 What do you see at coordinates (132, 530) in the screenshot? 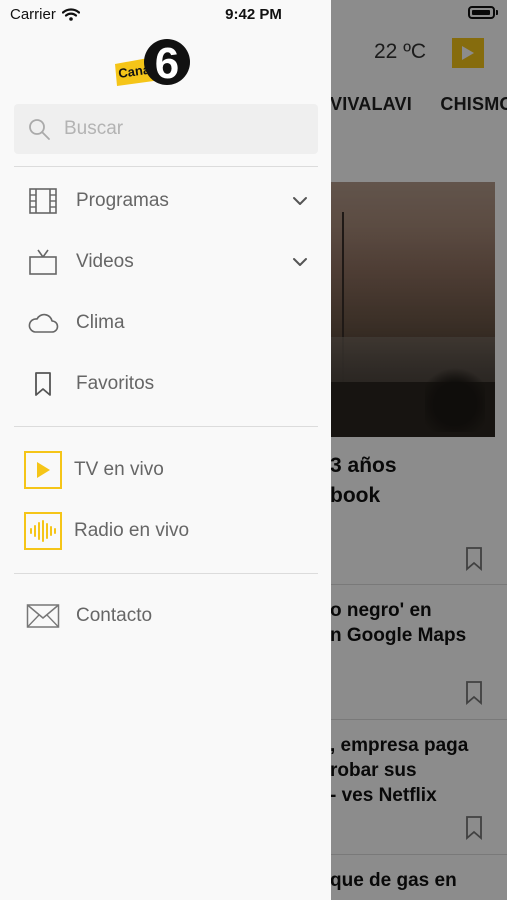
I see `menu-item-label: Radio en vivo` at bounding box center [132, 530].